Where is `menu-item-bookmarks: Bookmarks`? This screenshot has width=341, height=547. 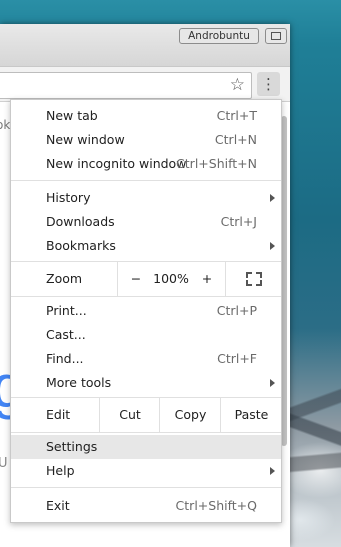 menu-item-bookmarks: Bookmarks is located at coordinates (146, 246).